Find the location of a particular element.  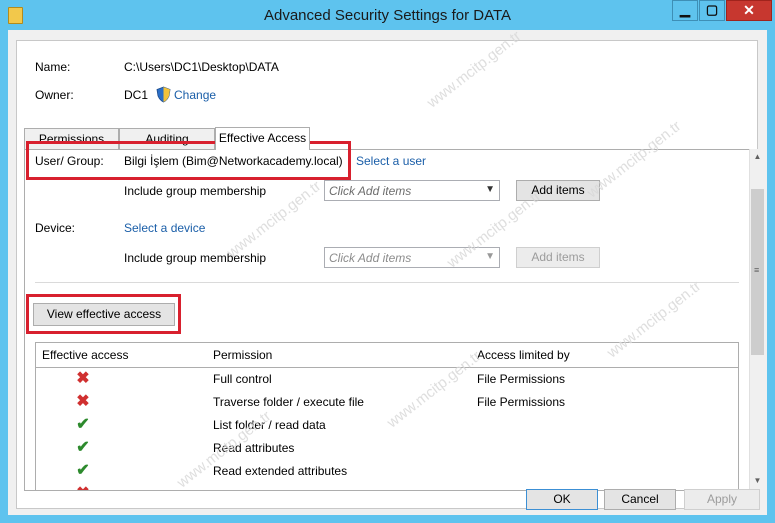

col-effective-access: Effective access is located at coordinates (85, 355).